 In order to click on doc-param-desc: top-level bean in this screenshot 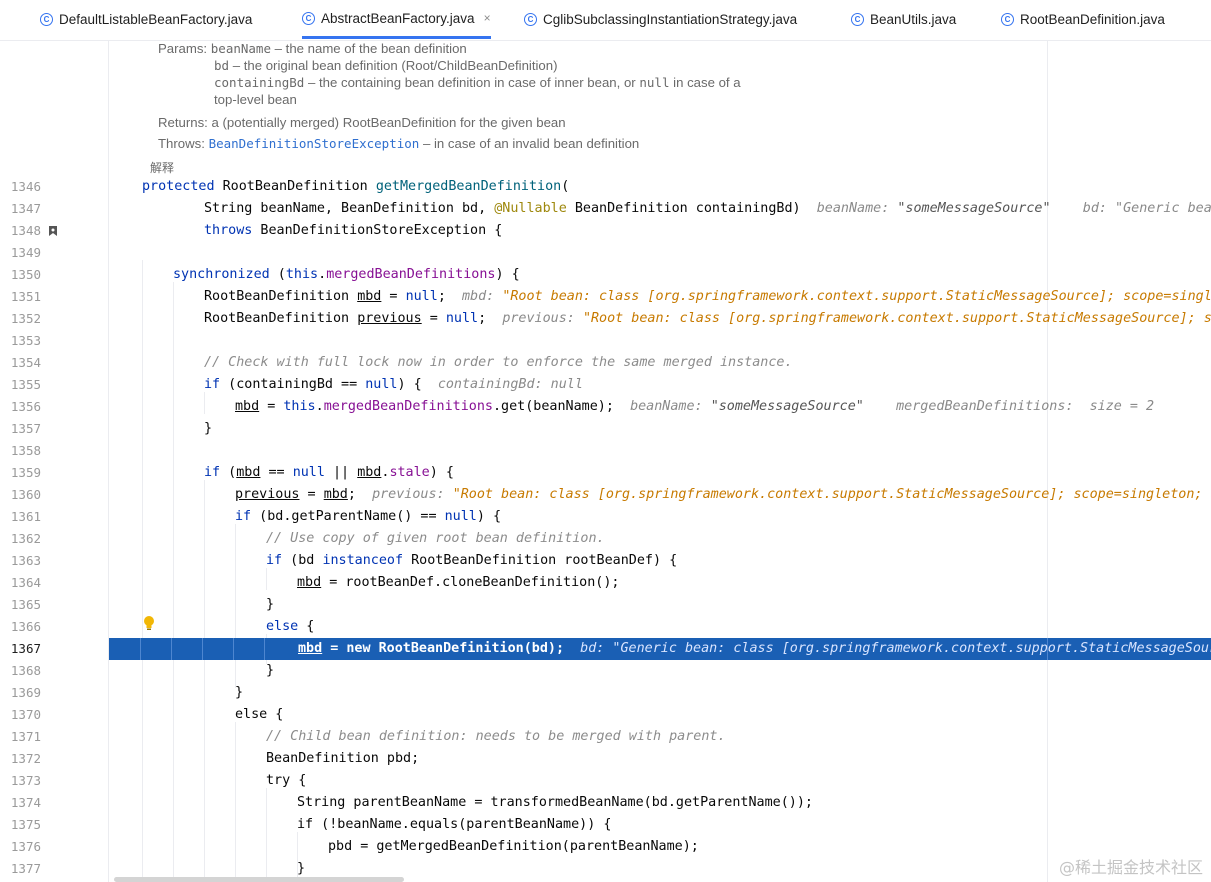, I will do `click(255, 99)`.